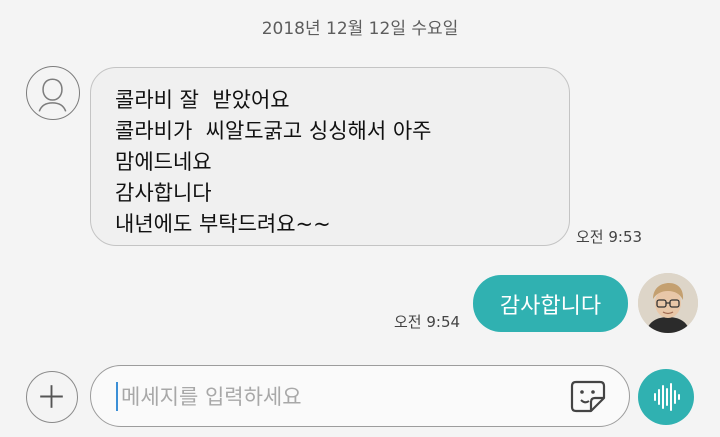 This screenshot has width=720, height=437. What do you see at coordinates (163, 162) in the screenshot?
I see `message-line: 맘에드네요` at bounding box center [163, 162].